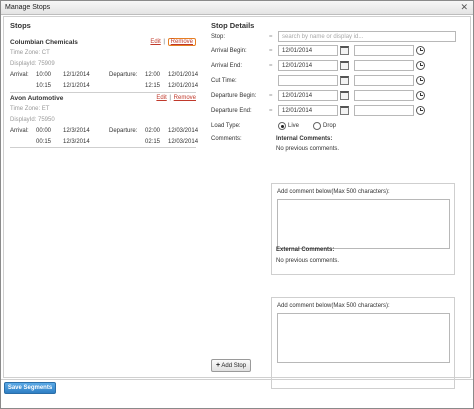  Describe the element at coordinates (231, 111) in the screenshot. I see `departure-end-label: Departure End:` at that location.